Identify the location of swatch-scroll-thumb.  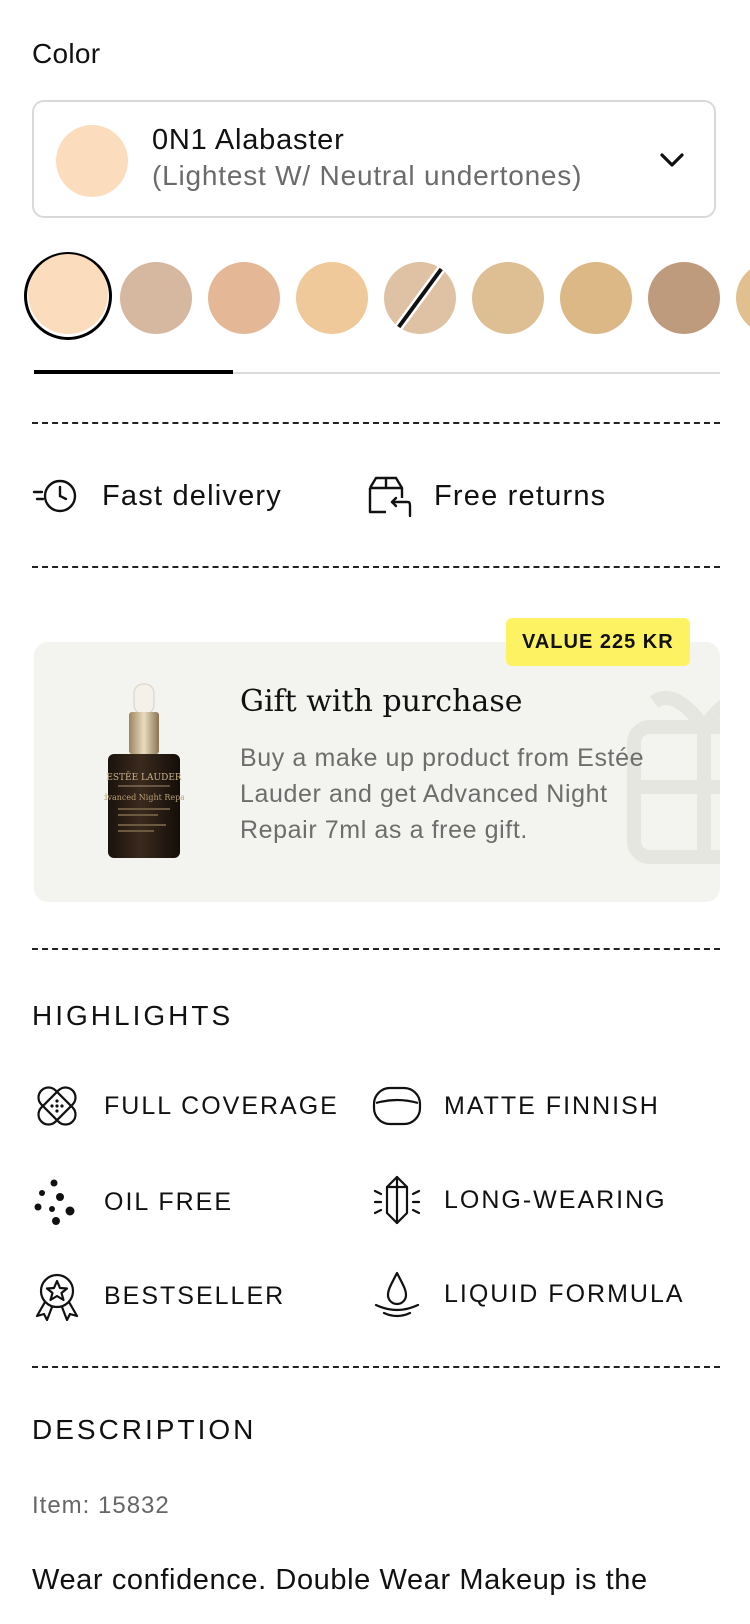
(133, 372).